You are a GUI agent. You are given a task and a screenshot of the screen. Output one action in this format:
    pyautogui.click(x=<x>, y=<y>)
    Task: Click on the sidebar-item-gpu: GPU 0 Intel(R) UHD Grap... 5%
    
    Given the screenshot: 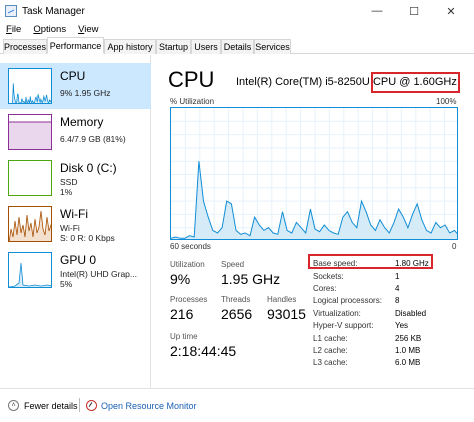 What is the action you would take?
    pyautogui.click(x=75, y=270)
    